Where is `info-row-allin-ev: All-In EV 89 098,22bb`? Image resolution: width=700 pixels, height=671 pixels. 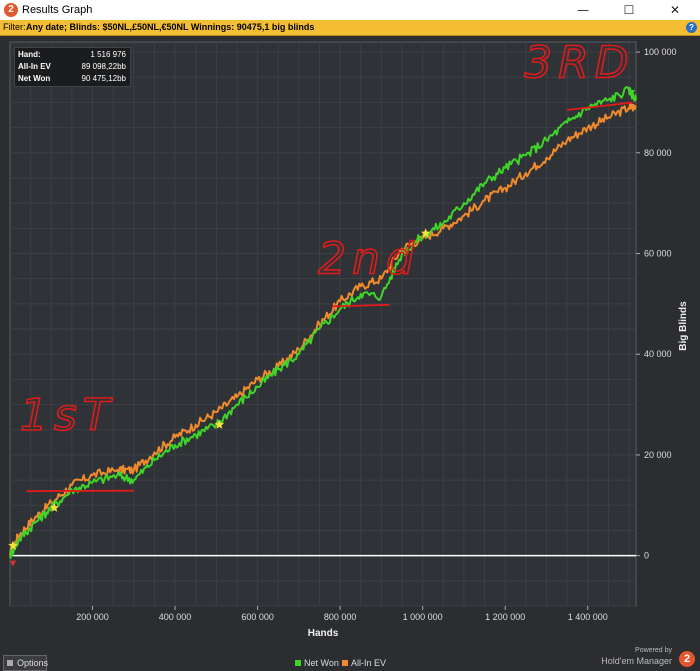 info-row-allin-ev: All-In EV 89 098,22bb is located at coordinates (72, 67).